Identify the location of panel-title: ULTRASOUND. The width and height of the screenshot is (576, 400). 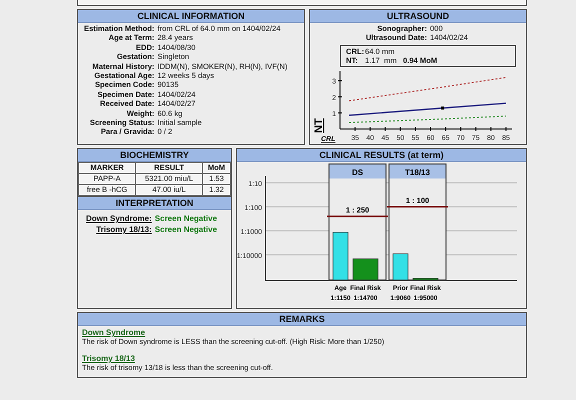
(418, 16).